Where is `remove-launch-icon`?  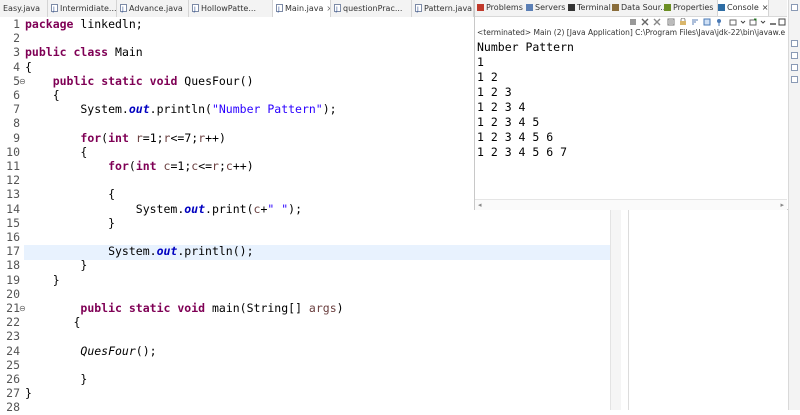 remove-launch-icon is located at coordinates (645, 22).